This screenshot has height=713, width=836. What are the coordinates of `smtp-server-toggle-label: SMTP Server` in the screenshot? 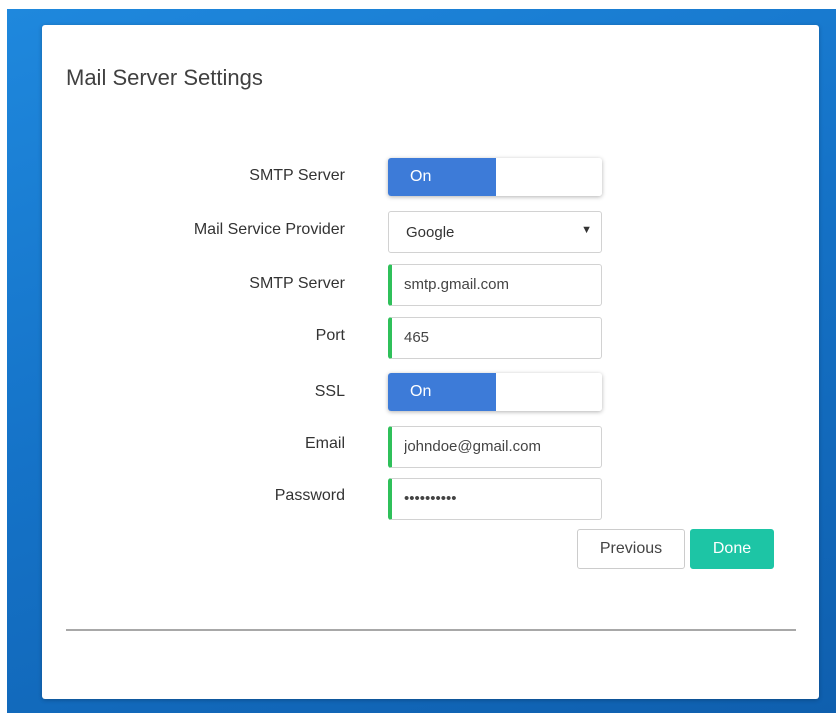 It's located at (297, 175).